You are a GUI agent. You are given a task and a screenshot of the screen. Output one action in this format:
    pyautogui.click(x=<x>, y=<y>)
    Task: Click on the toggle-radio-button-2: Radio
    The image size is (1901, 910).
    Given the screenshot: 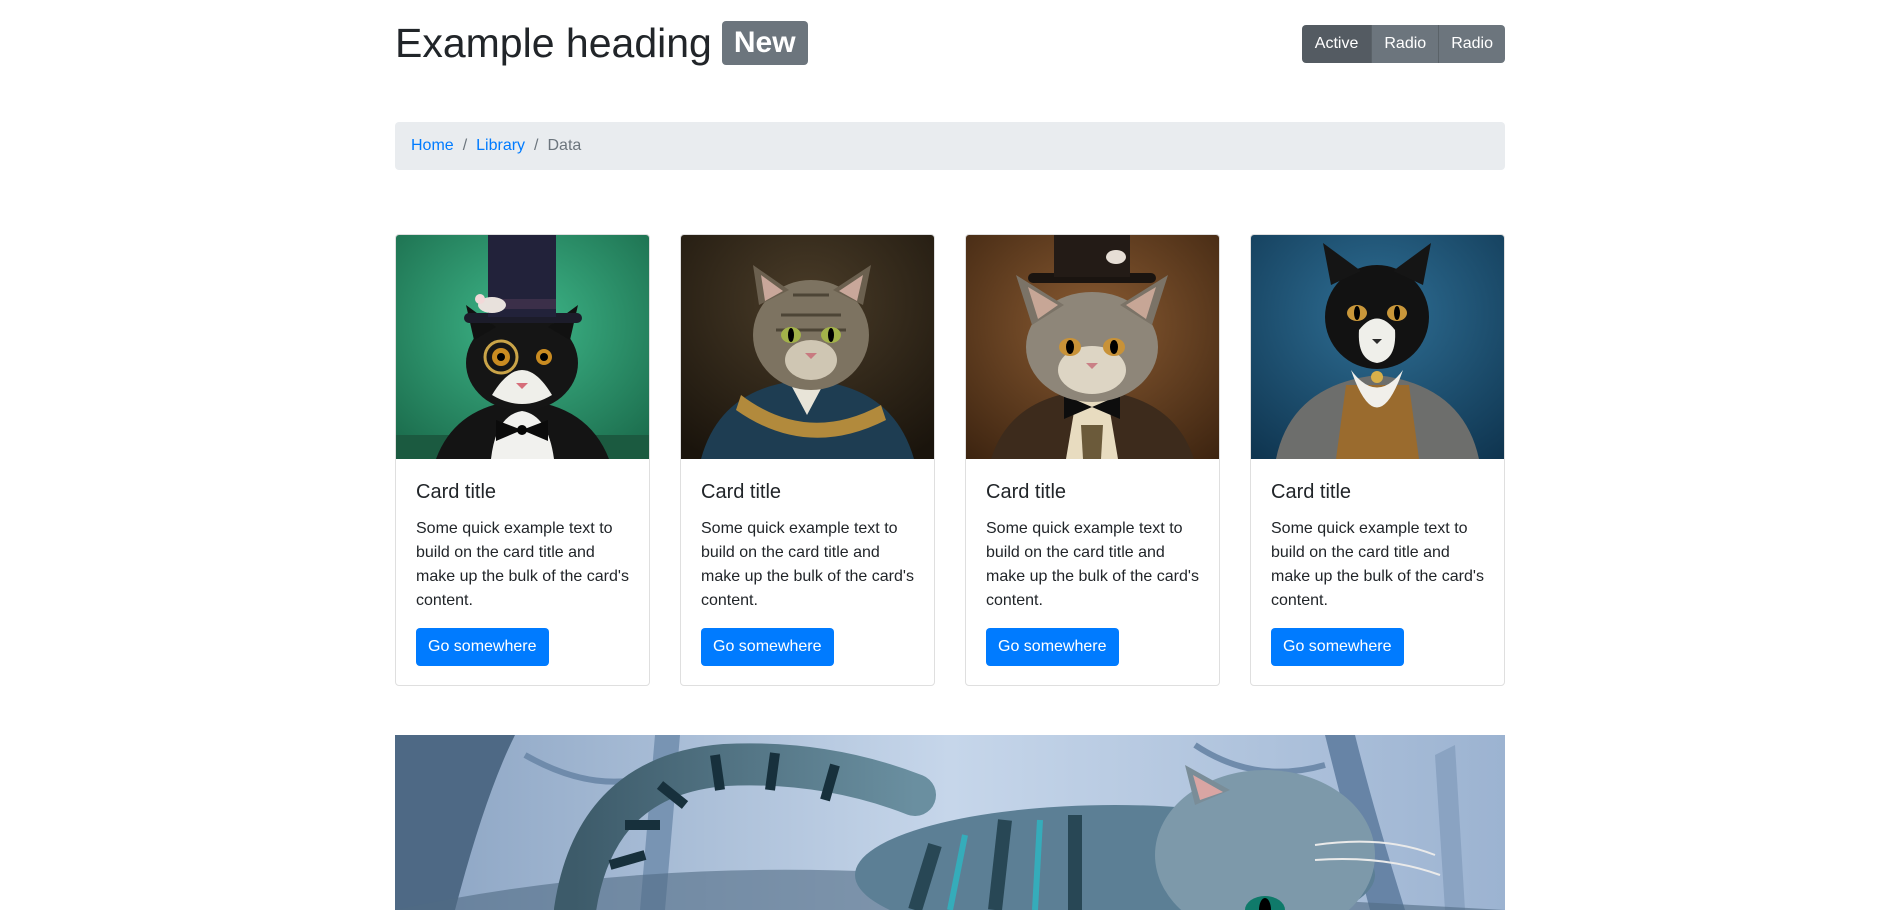 What is the action you would take?
    pyautogui.click(x=1471, y=44)
    